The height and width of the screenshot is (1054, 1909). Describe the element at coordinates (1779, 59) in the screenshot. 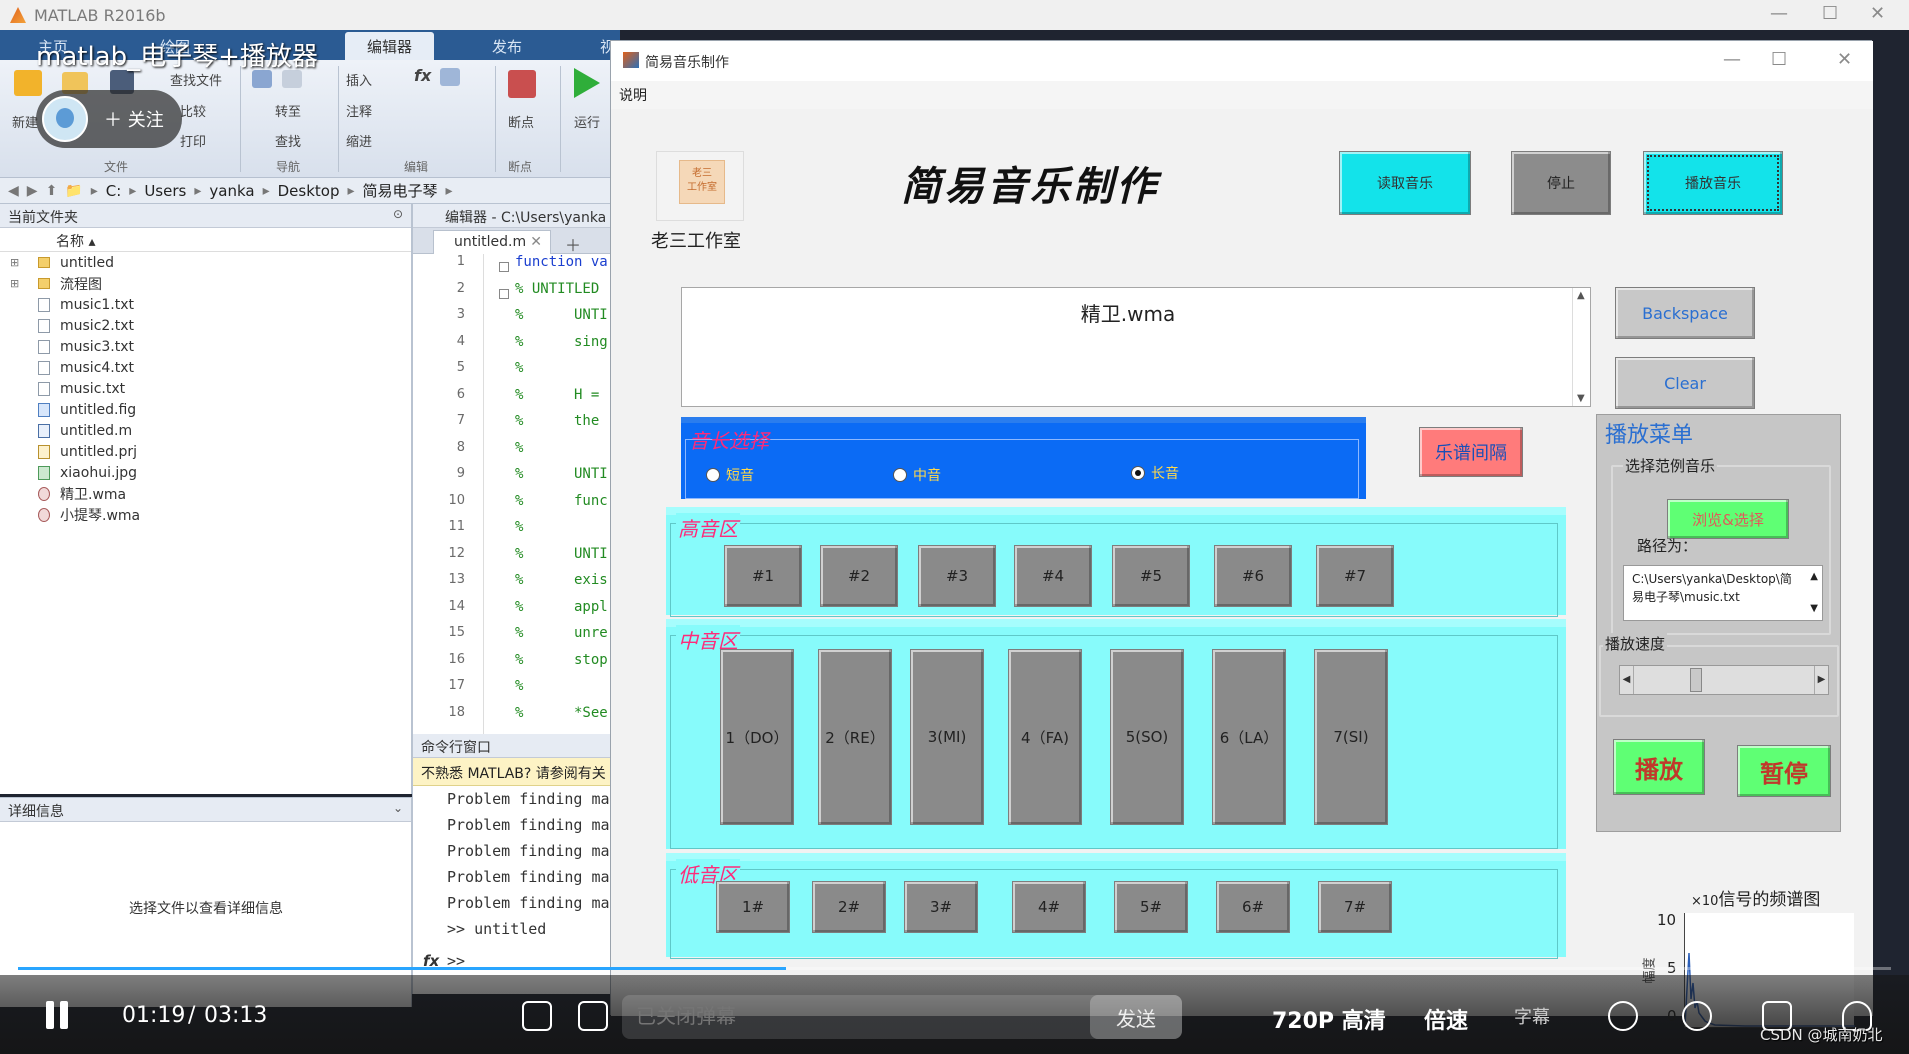

I see `figure-maximize-icon: ☐` at that location.